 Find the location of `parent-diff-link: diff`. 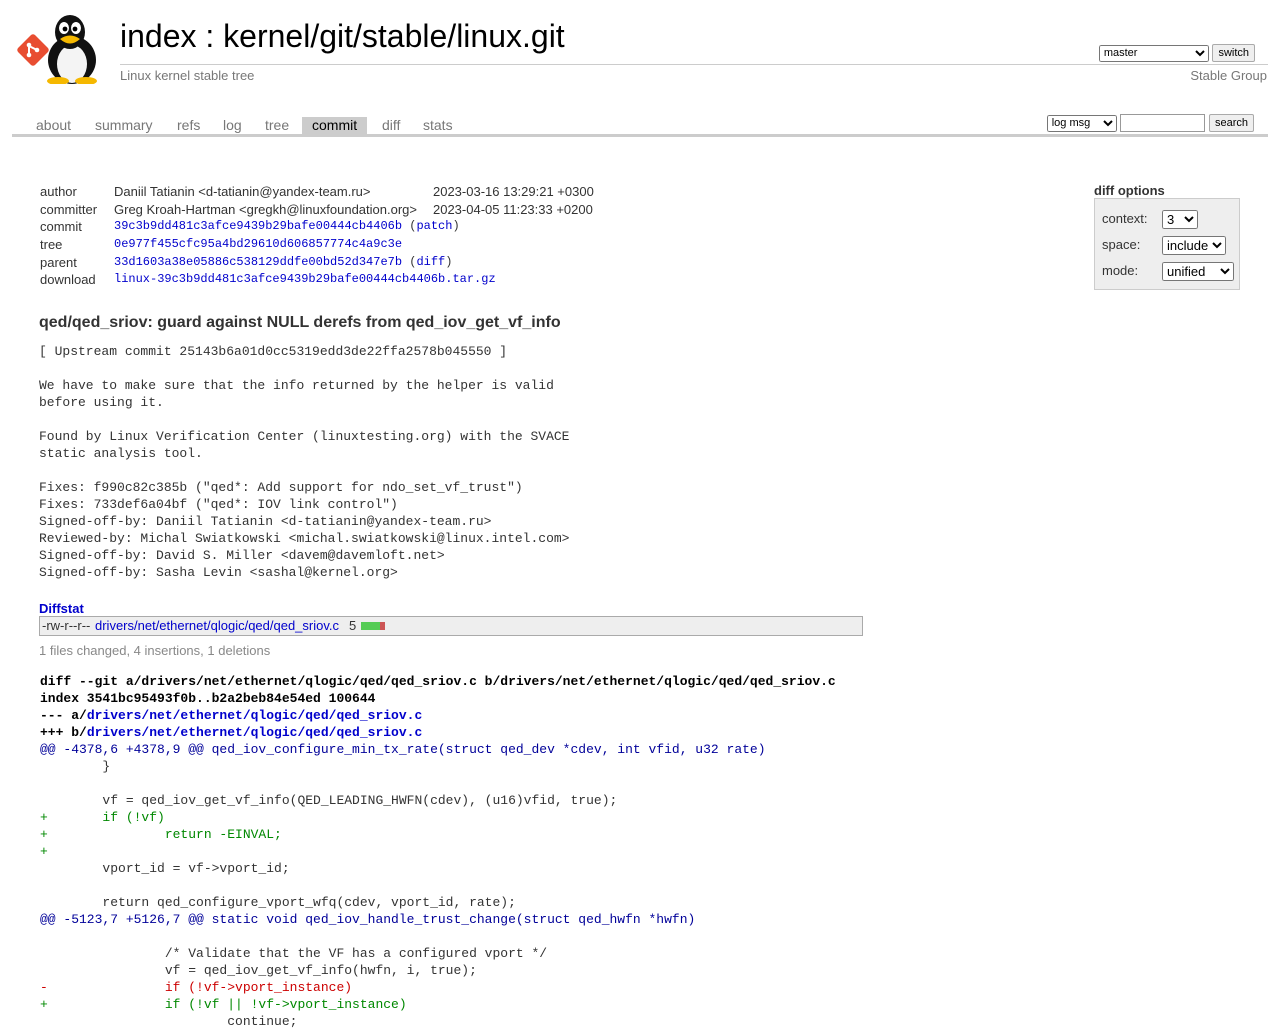

parent-diff-link: diff is located at coordinates (430, 262).